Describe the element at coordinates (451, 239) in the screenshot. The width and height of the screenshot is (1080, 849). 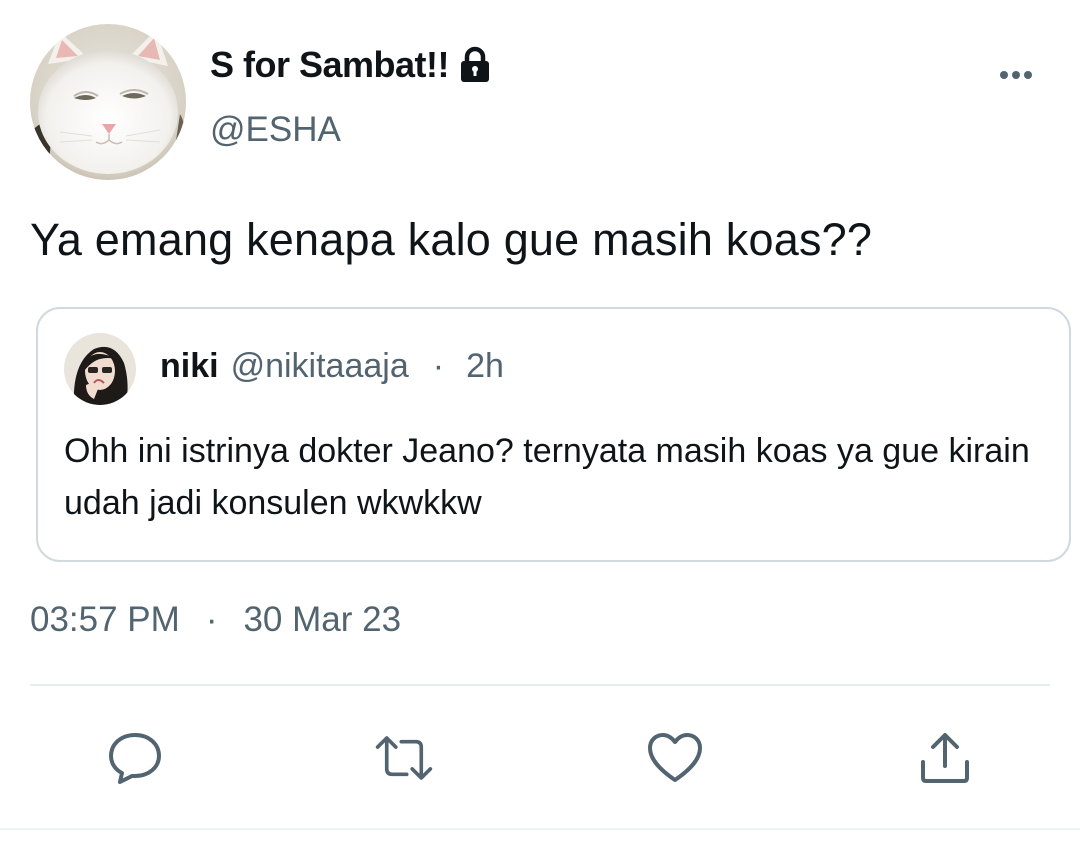
I see `tweet-text: Ya emang kenapa kalo gue masih koas??` at that location.